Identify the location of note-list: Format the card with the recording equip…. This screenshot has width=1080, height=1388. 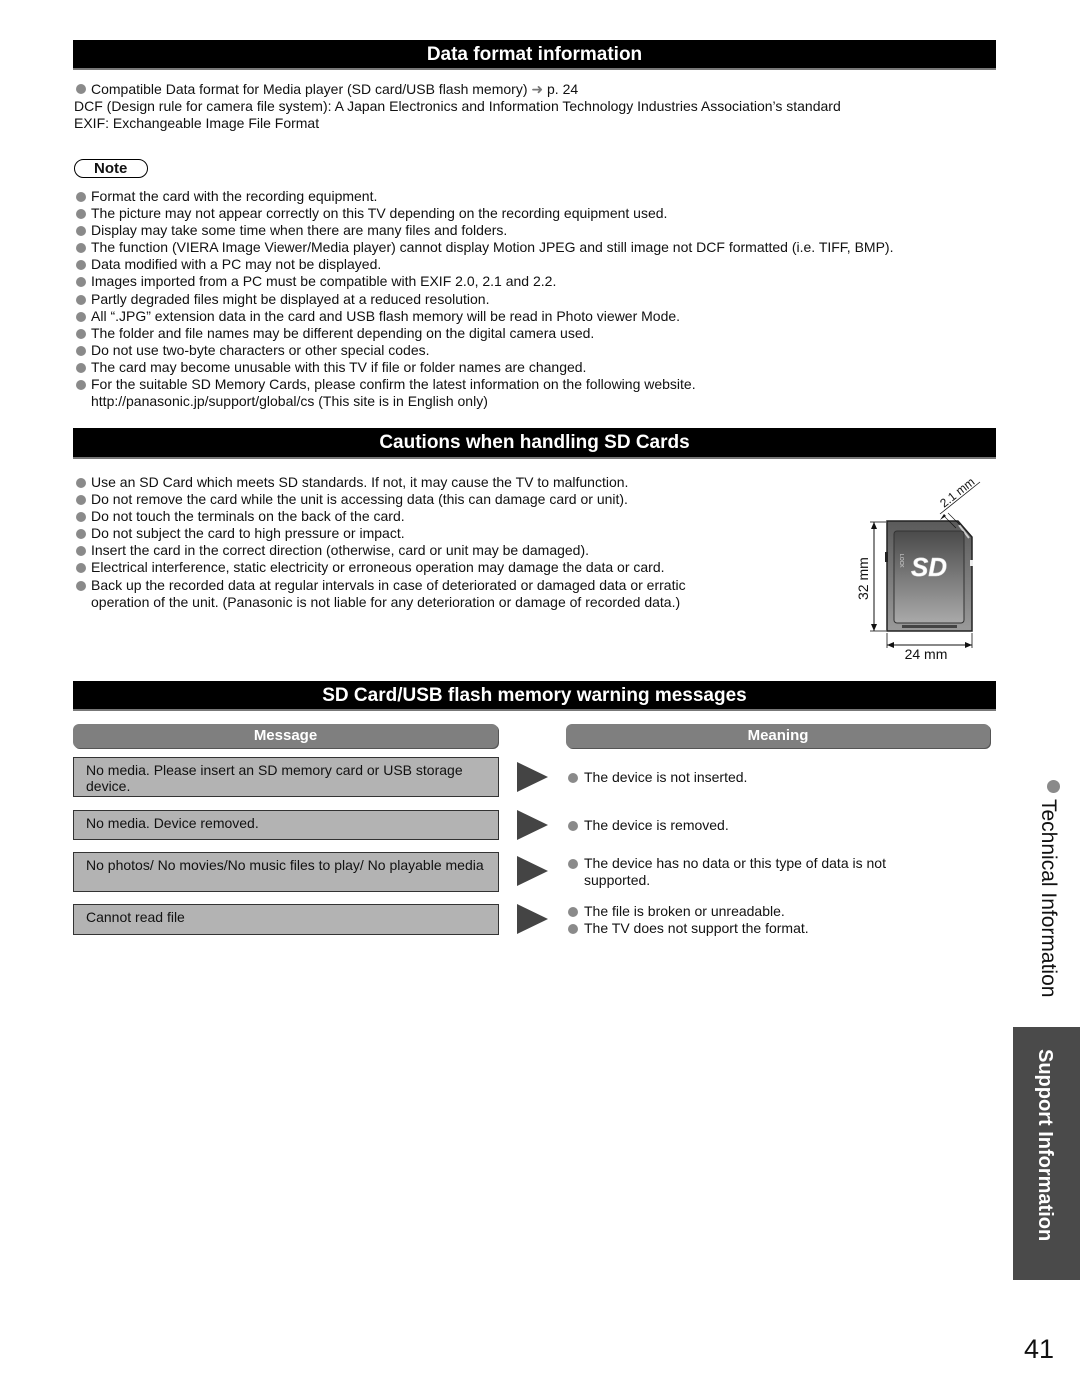
(484, 299).